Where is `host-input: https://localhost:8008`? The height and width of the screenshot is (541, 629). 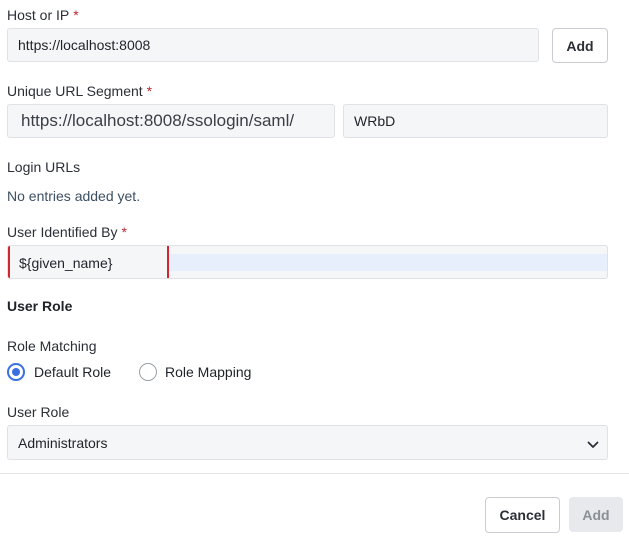
host-input: https://localhost:8008 is located at coordinates (273, 45).